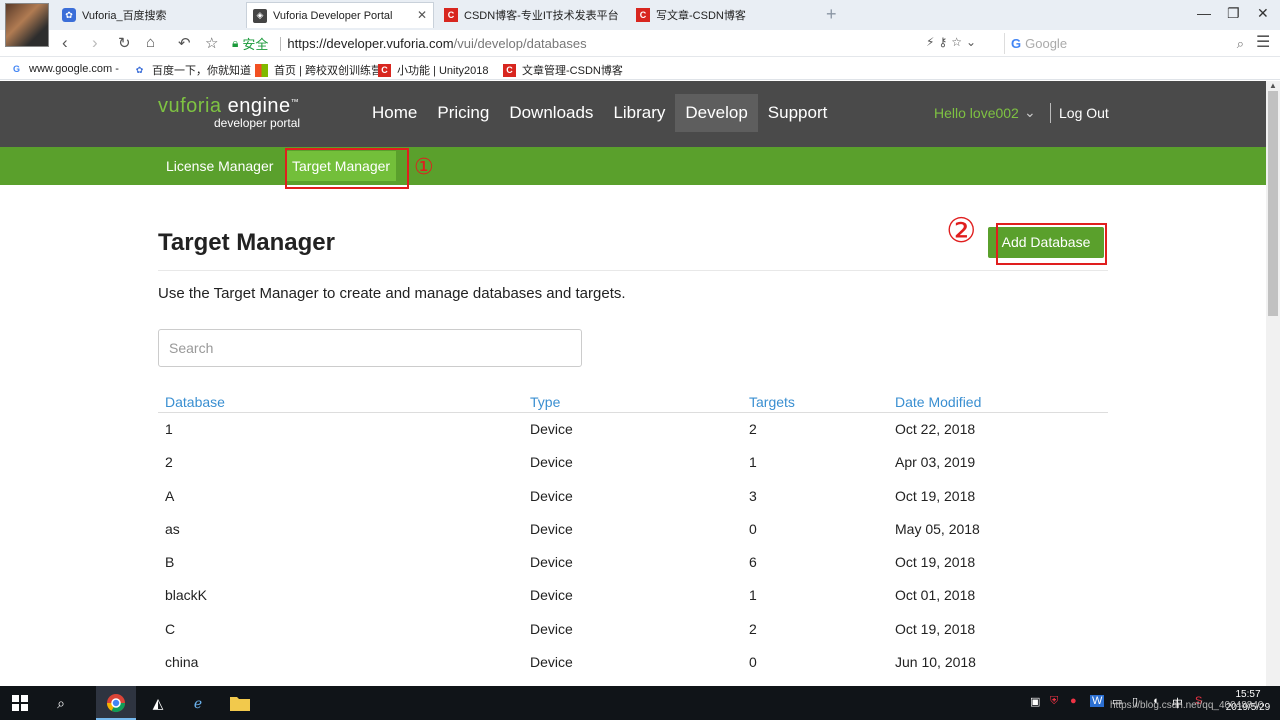 Image resolution: width=1280 pixels, height=720 pixels. I want to click on tab-license-manager: License Manager, so click(219, 166).